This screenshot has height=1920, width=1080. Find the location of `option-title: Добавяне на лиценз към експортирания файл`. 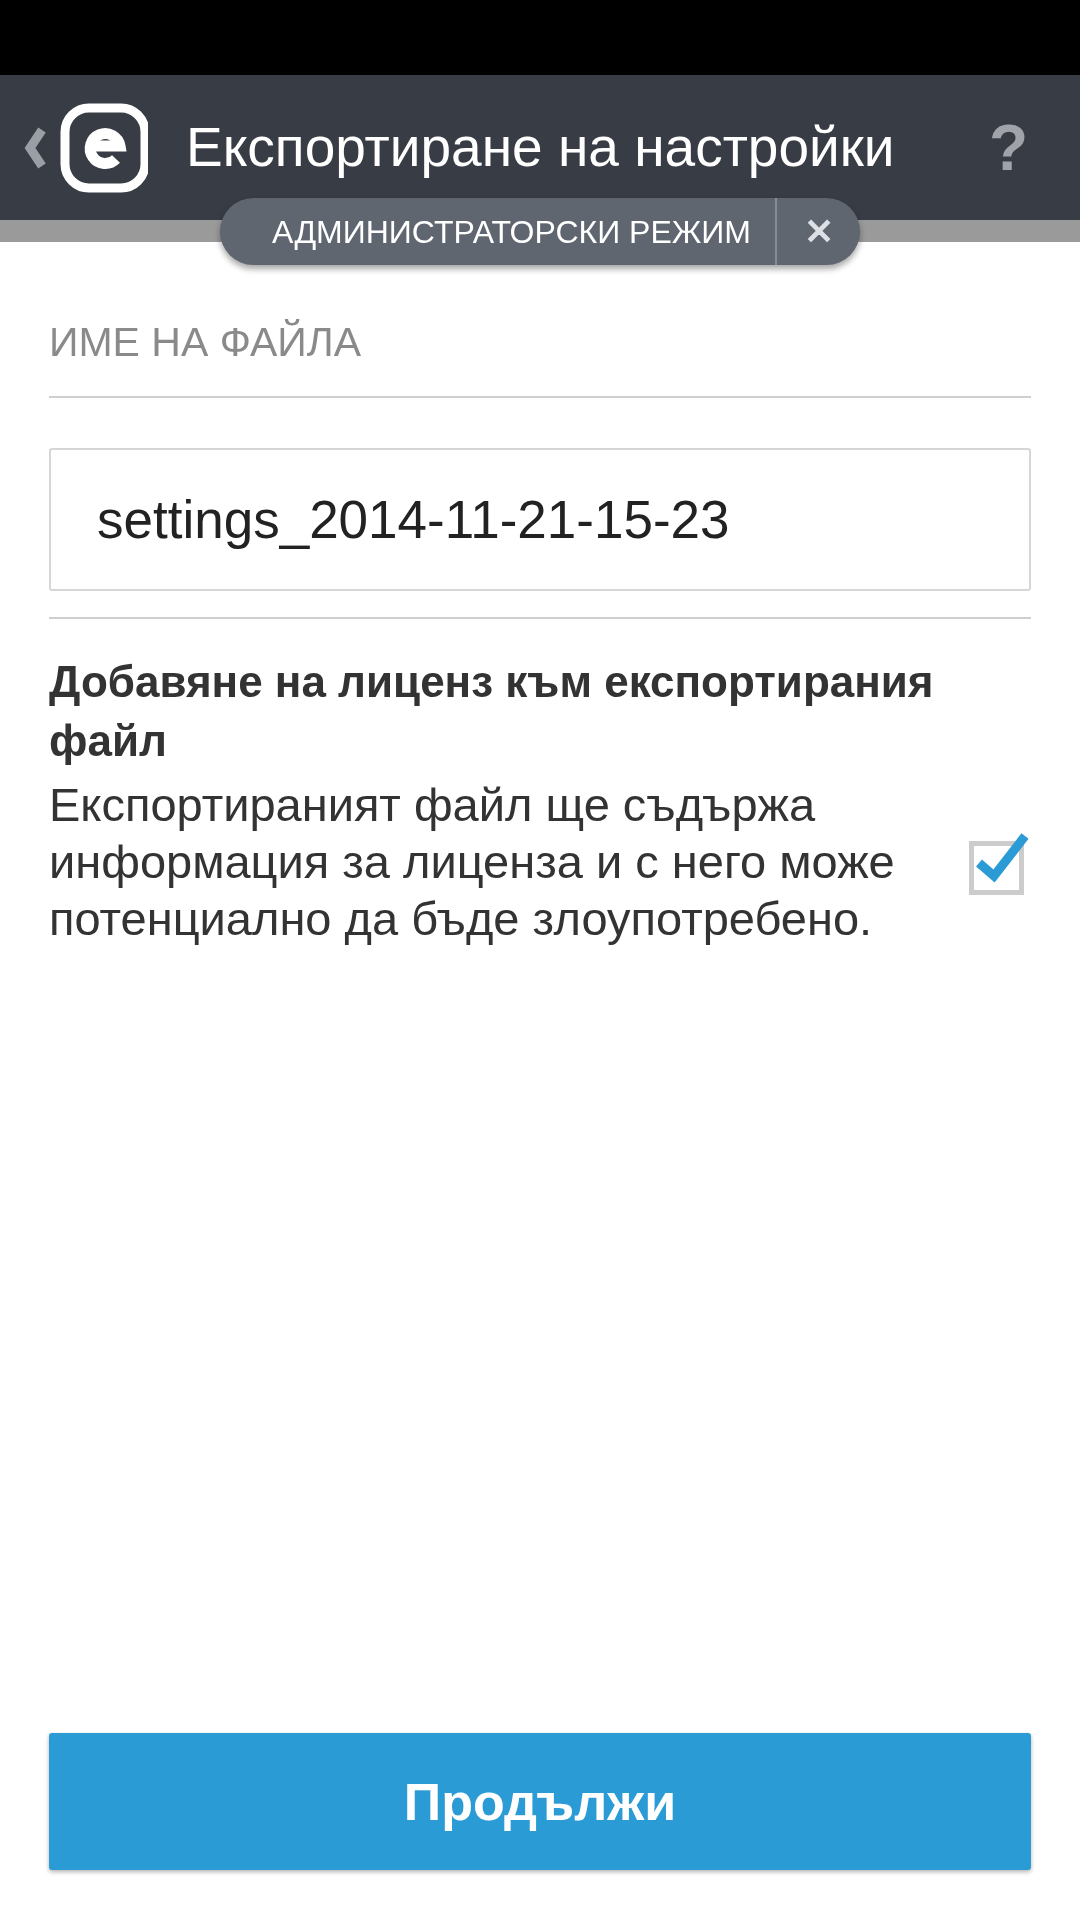

option-title: Добавяне на лиценз към експортирания файл is located at coordinates (492, 711).